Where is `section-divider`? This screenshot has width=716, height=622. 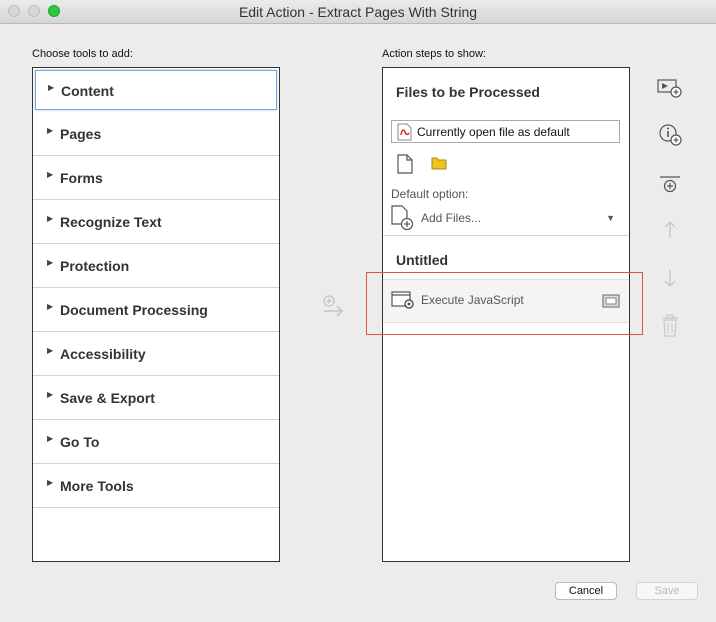
section-divider is located at coordinates (506, 235).